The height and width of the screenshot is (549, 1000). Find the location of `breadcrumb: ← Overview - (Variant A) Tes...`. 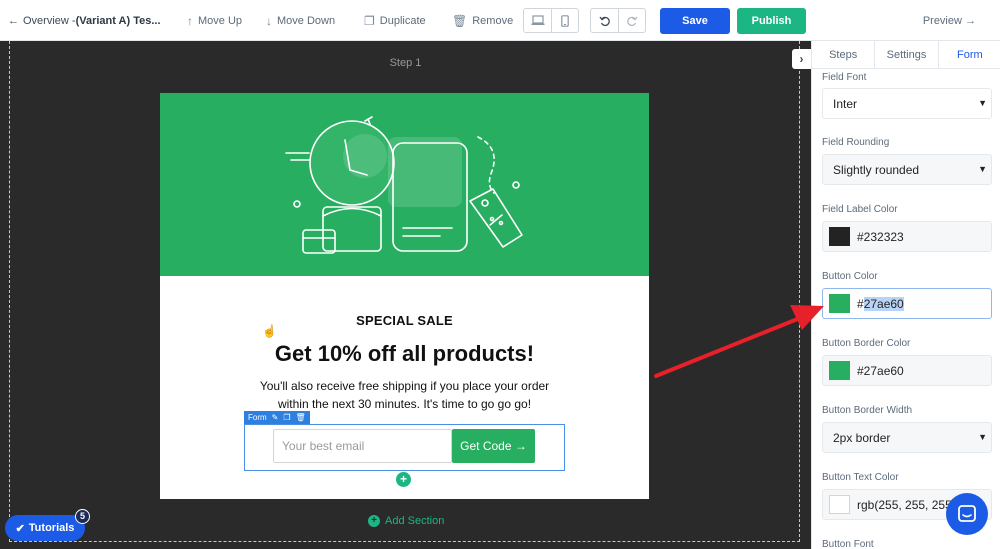

breadcrumb: ← Overview - (Variant A) Tes... is located at coordinates (84, 20).